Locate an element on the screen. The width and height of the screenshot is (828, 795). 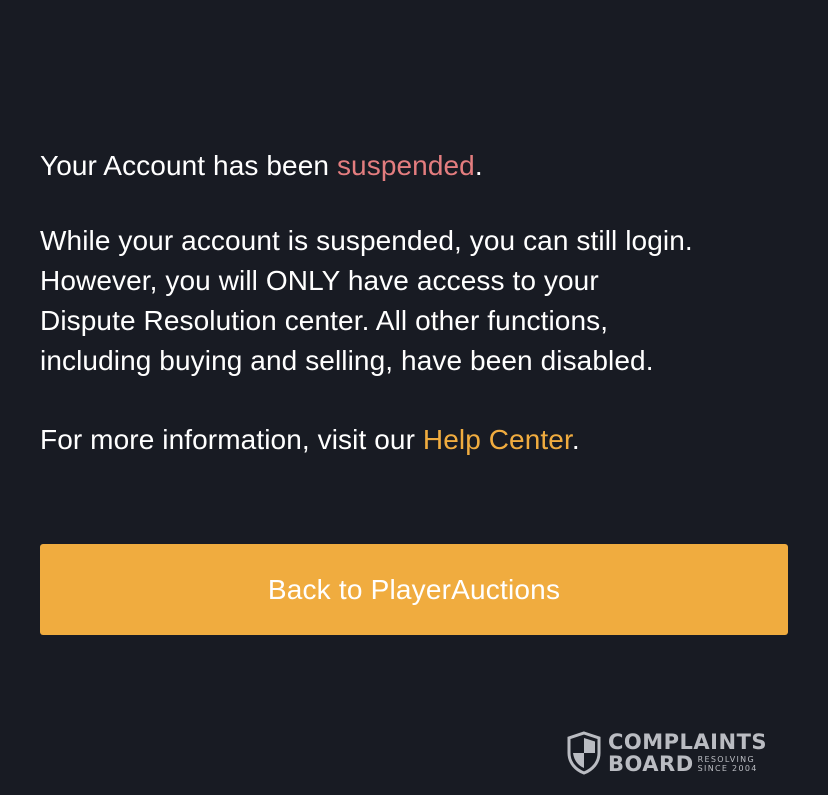
help-center-link: Help Center is located at coordinates (497, 439).